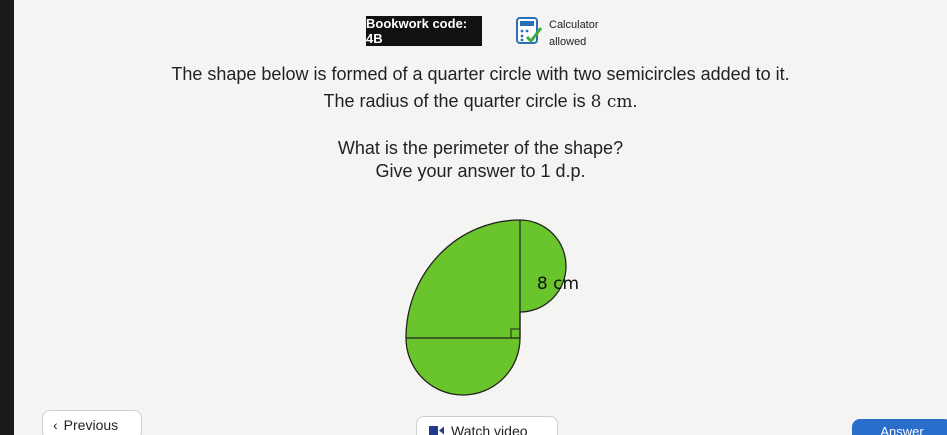 The width and height of the screenshot is (947, 435). Describe the element at coordinates (55, 425) in the screenshot. I see `chevron-left-icon: ‹` at that location.